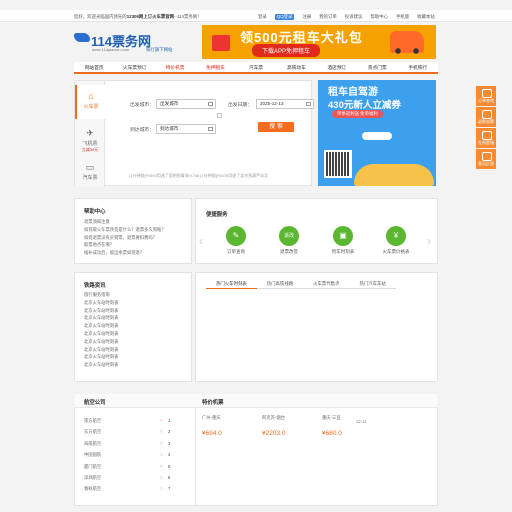 The image size is (512, 512). I want to click on airline-name: 厦门航空, so click(93, 466).